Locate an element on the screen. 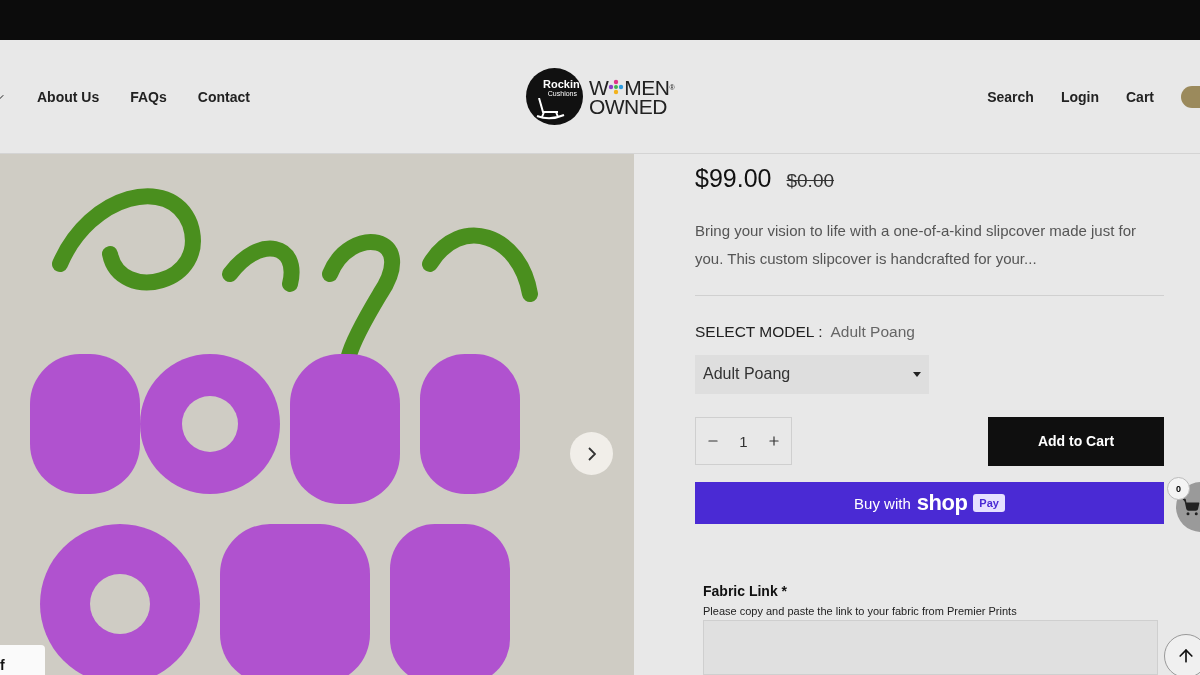 The height and width of the screenshot is (675, 1200). nav-link: About Us is located at coordinates (68, 96).